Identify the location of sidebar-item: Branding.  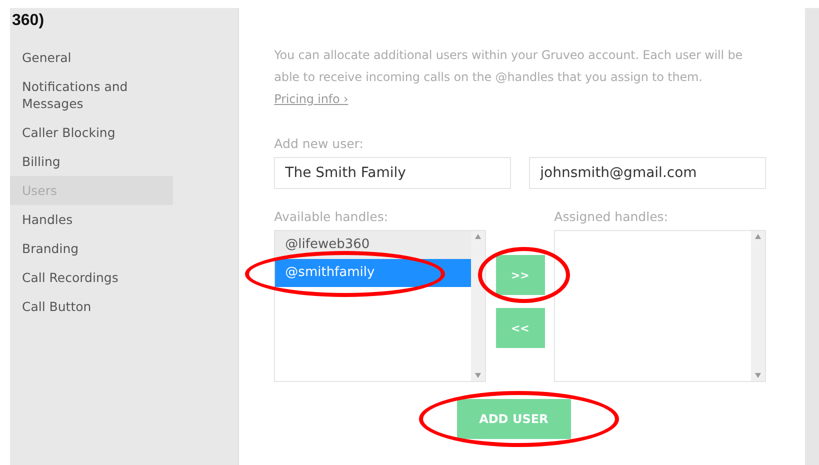
(91, 248).